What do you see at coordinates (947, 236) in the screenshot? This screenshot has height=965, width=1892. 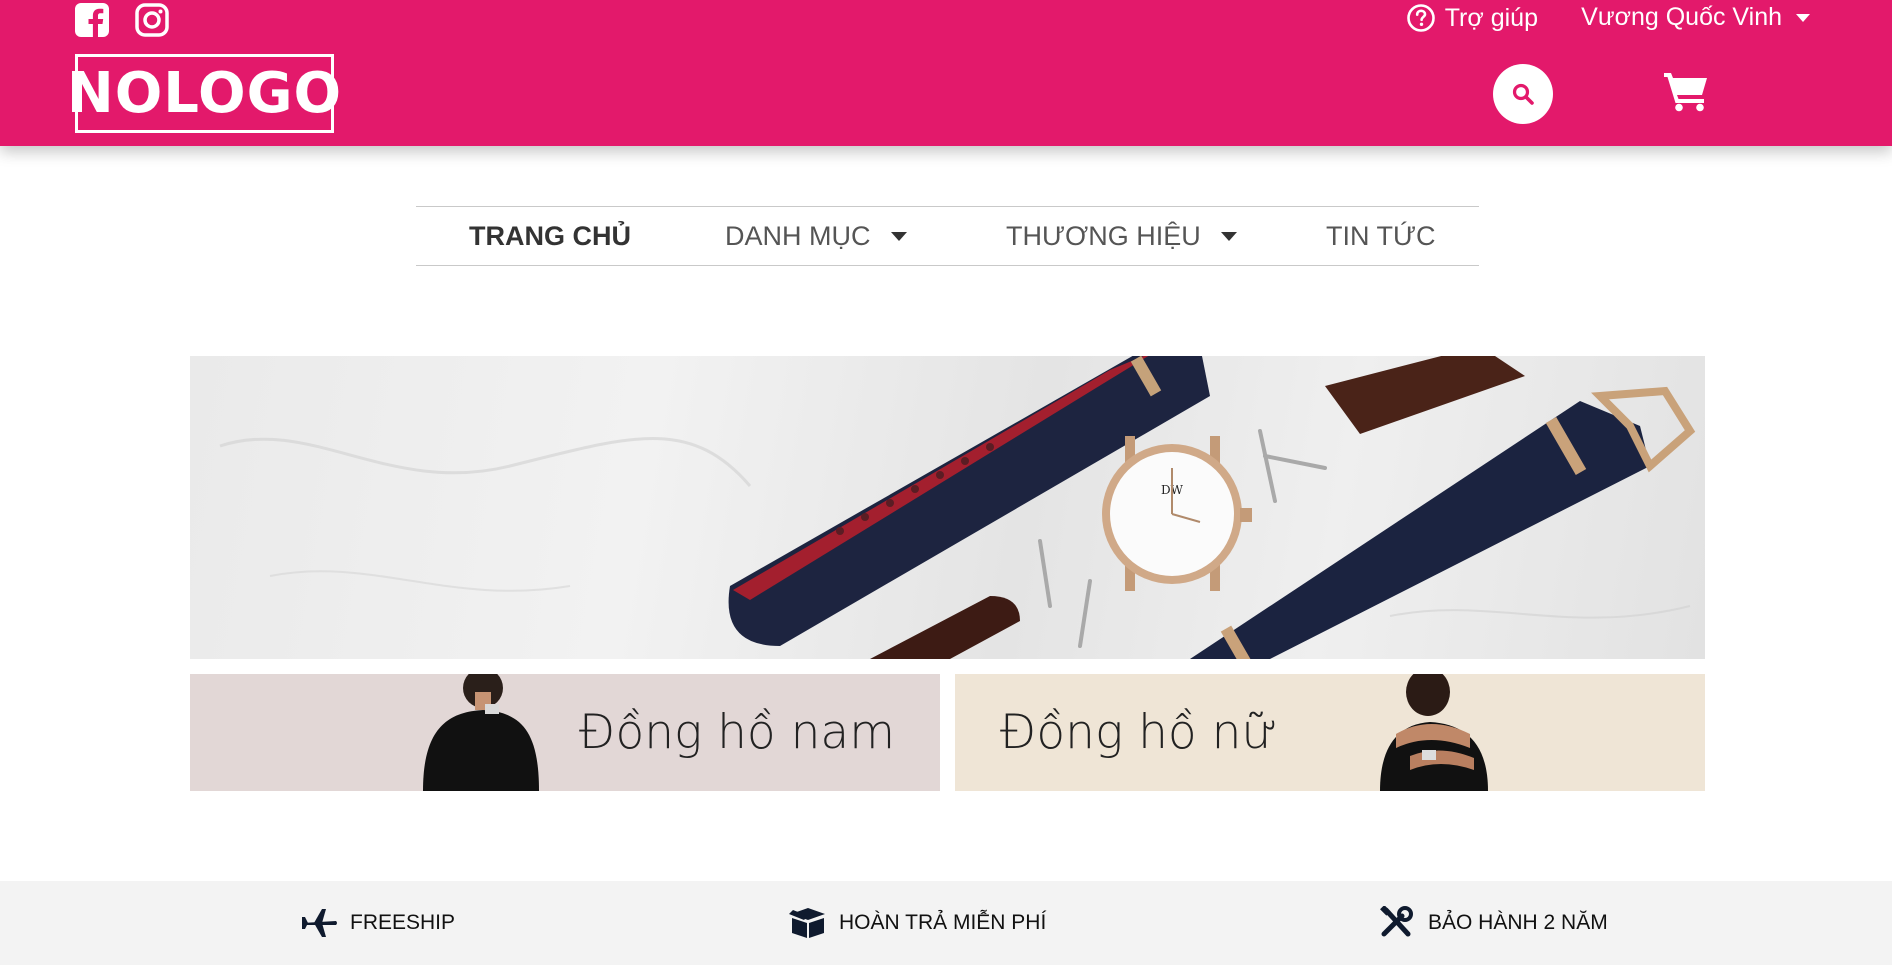 I see `main-nav: TRANG CHỦ DANH MỤC THƯƠNG HIỆU TIN TỨC` at bounding box center [947, 236].